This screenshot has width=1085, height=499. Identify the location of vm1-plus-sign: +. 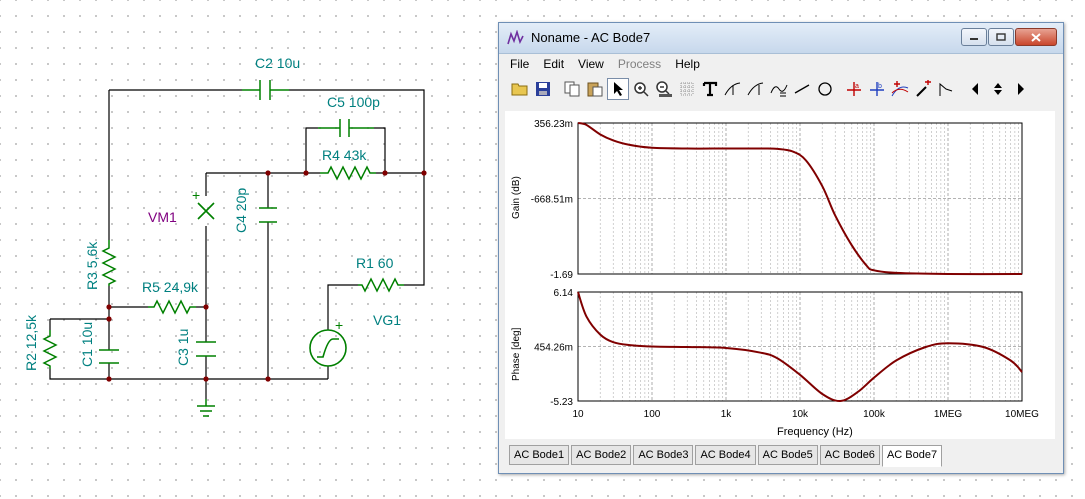
(196, 195).